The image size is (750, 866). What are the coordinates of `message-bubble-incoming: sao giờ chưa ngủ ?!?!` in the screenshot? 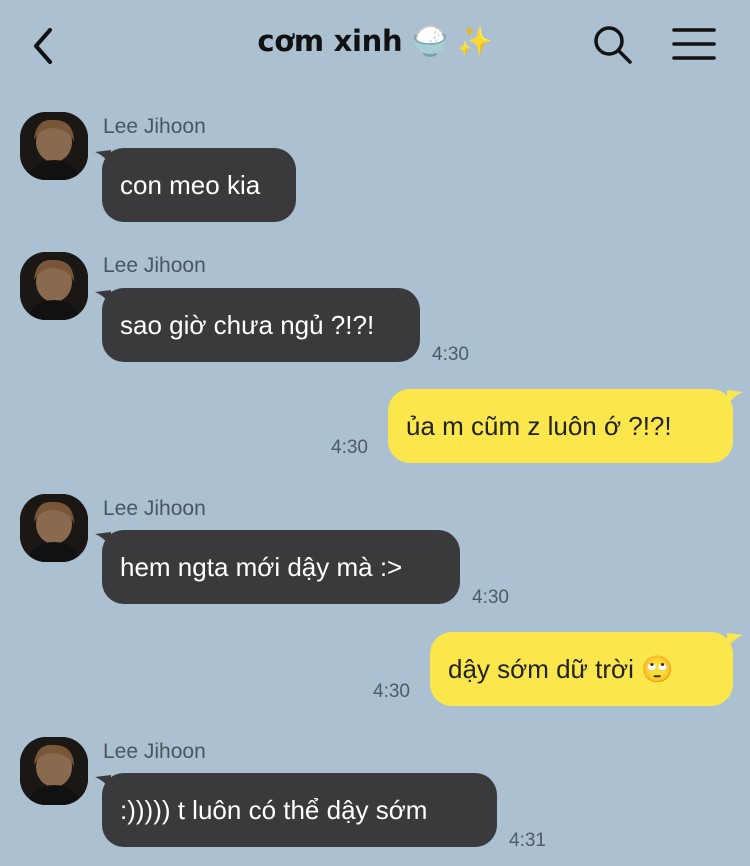 It's located at (261, 325).